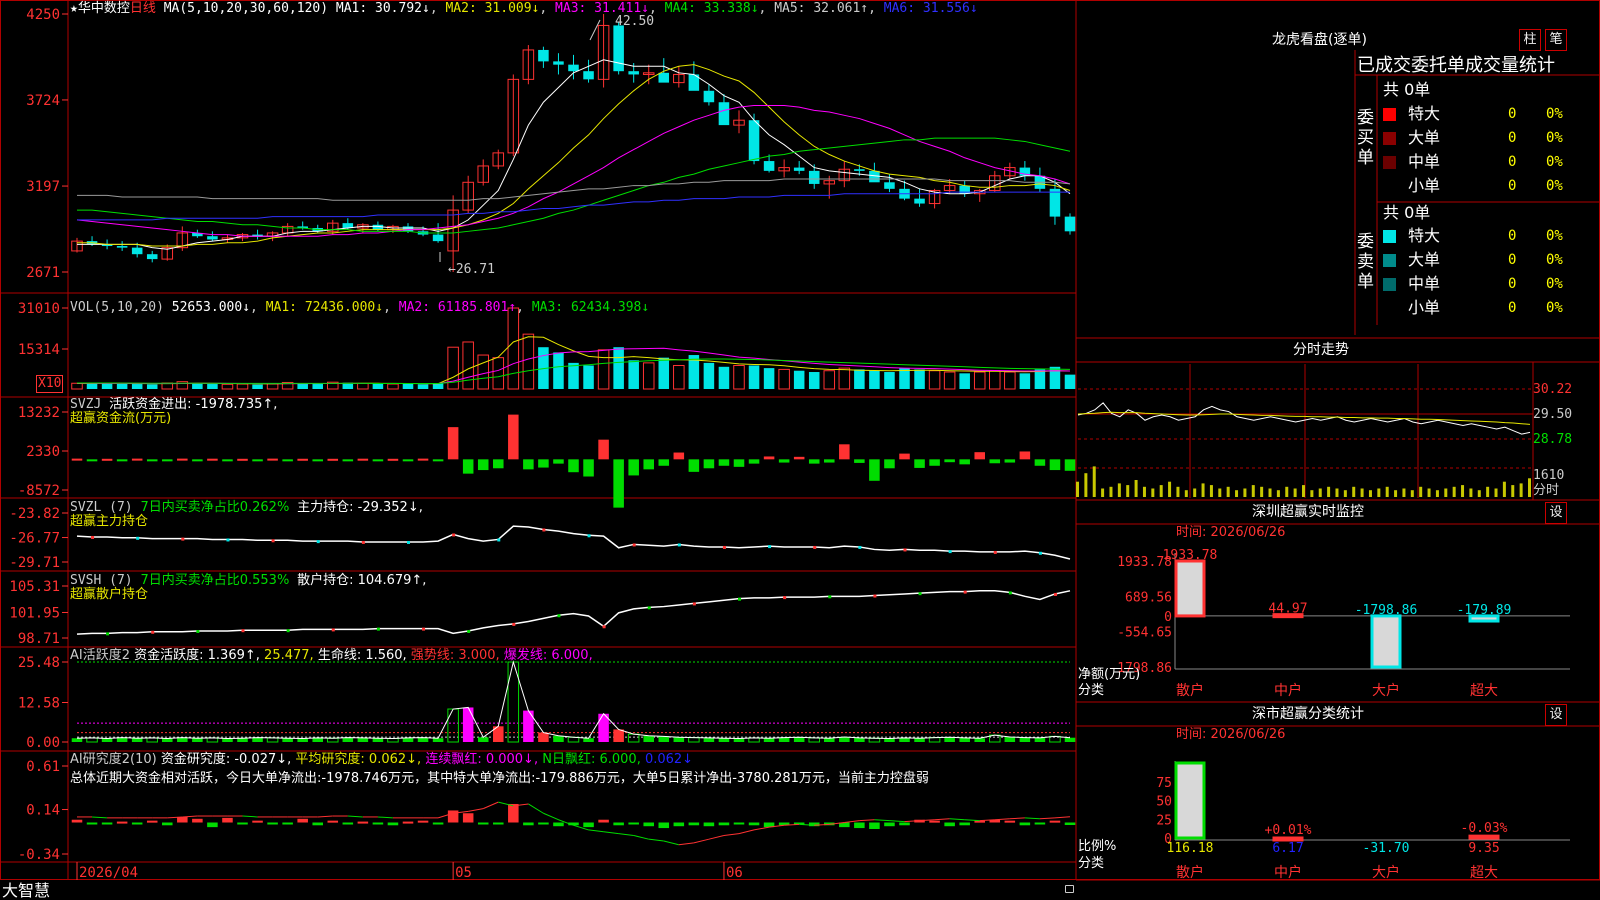 The height and width of the screenshot is (900, 1600). I want to click on k-y-tick-label: 3197, so click(43, 187).